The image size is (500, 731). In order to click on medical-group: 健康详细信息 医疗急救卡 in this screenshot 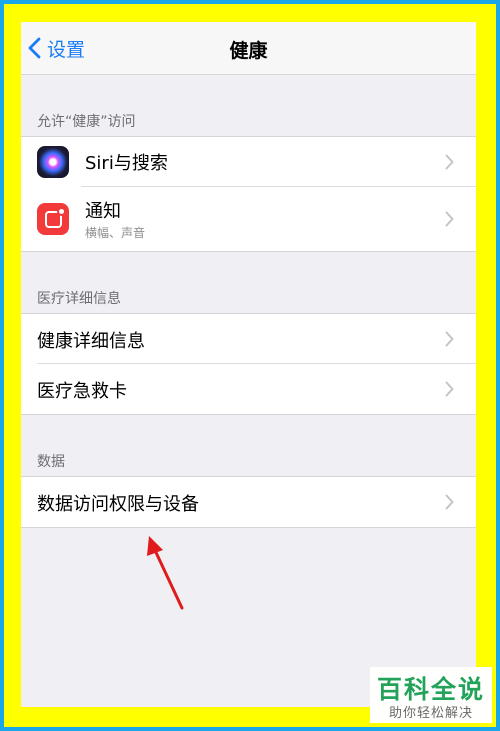, I will do `click(248, 364)`.